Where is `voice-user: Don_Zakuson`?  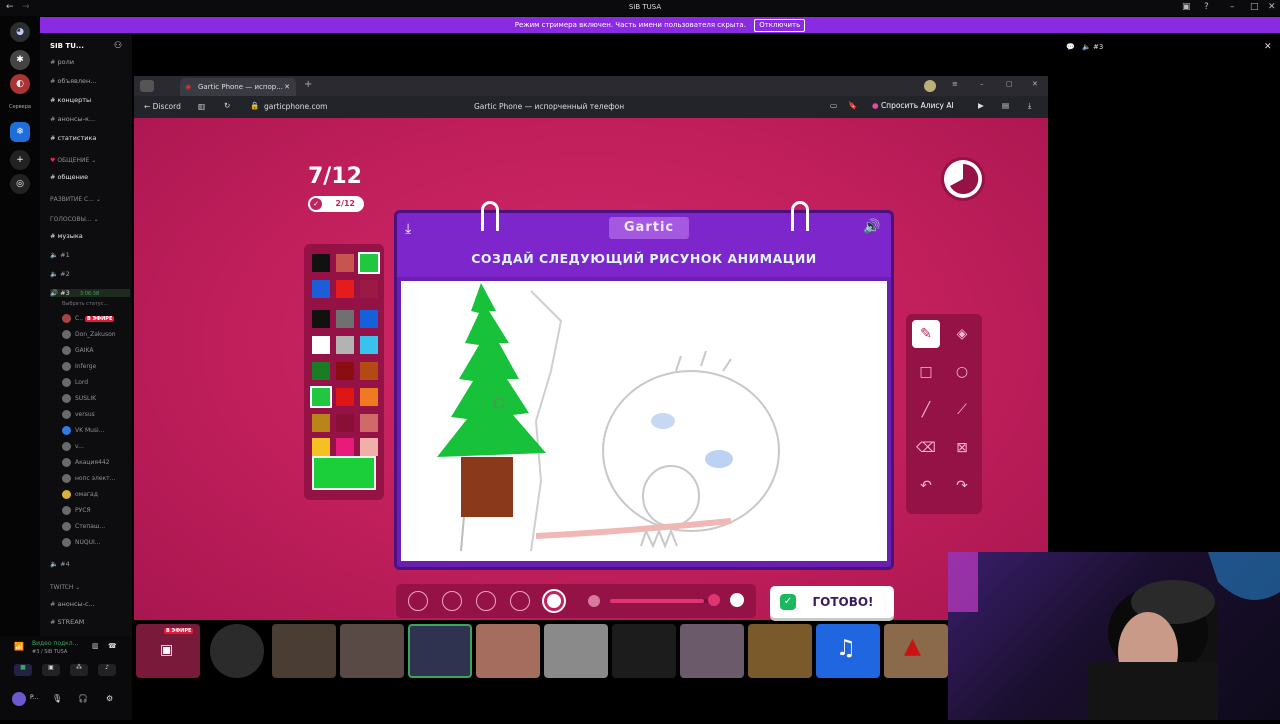 voice-user: Don_Zakuson is located at coordinates (97, 334).